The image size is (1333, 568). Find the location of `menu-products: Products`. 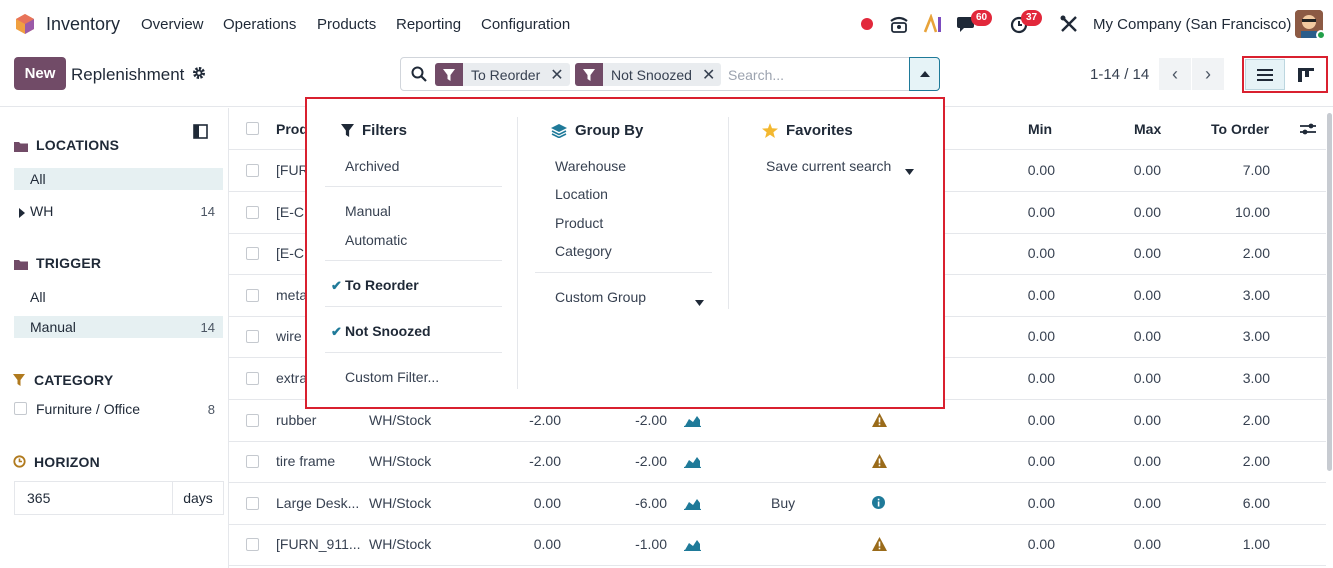

menu-products: Products is located at coordinates (346, 24).